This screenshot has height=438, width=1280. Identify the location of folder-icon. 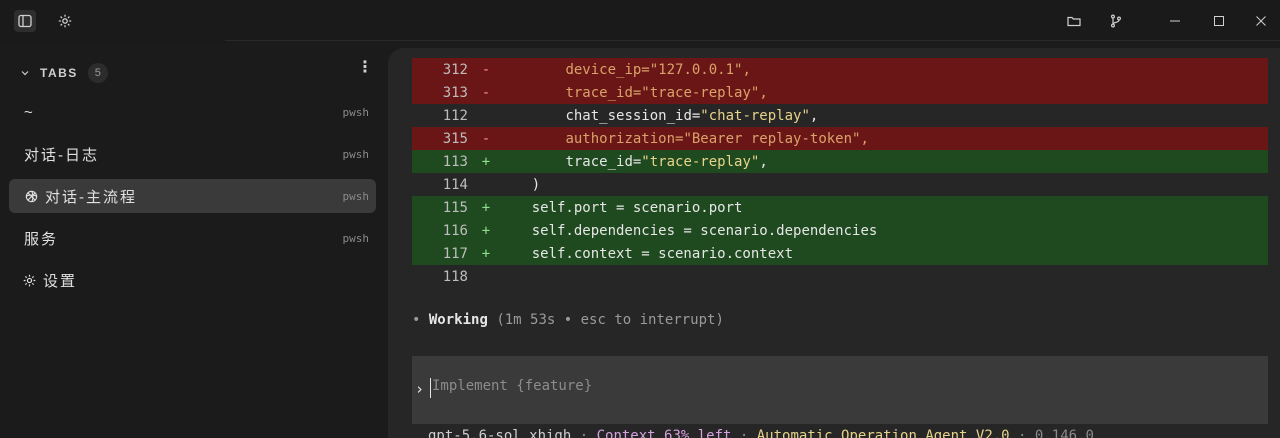
(1074, 21).